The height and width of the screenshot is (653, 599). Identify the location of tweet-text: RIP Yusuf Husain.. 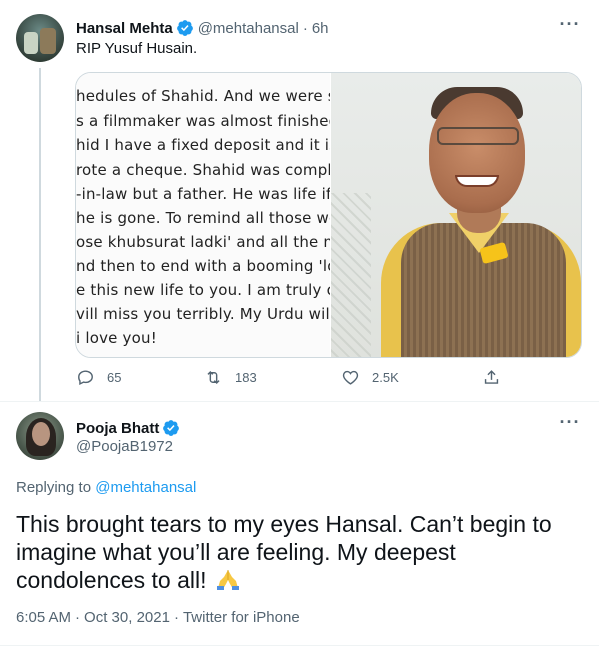
(137, 48).